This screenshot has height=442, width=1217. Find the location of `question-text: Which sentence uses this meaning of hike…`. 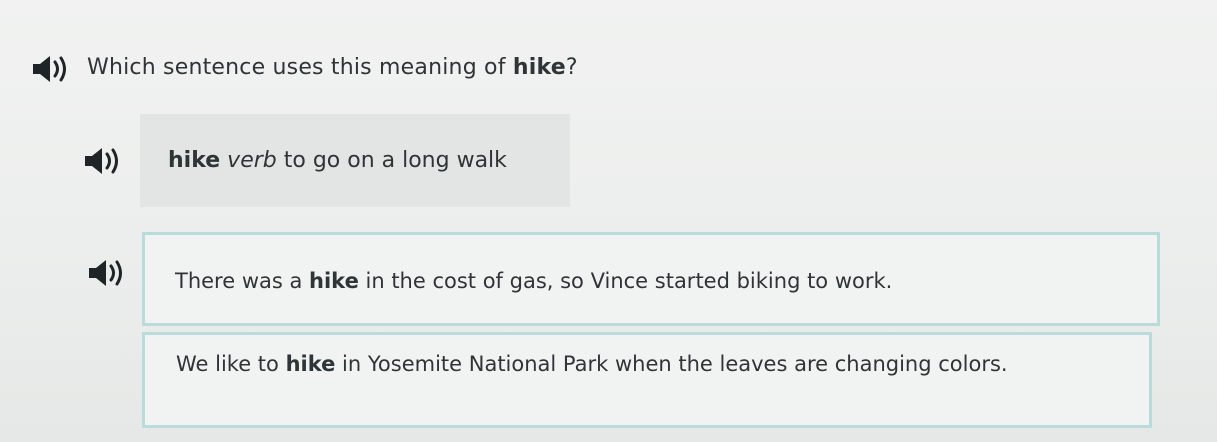

question-text: Which sentence uses this meaning of hike… is located at coordinates (332, 67).